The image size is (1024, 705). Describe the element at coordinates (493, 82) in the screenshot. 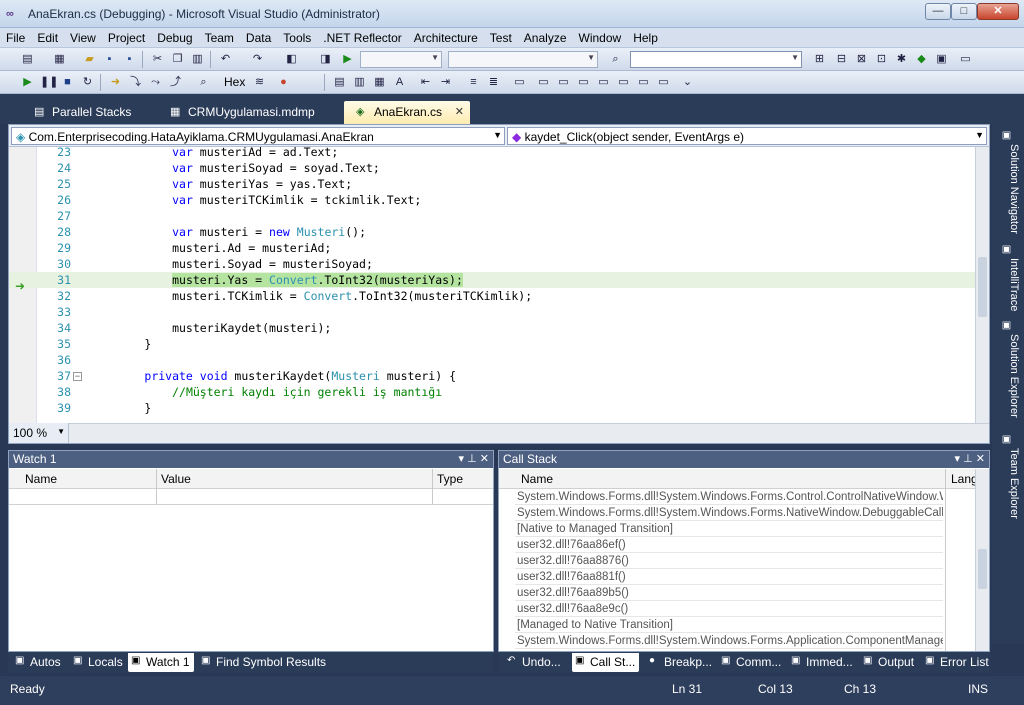

I see `uncomment-lines-icon: ≣` at that location.